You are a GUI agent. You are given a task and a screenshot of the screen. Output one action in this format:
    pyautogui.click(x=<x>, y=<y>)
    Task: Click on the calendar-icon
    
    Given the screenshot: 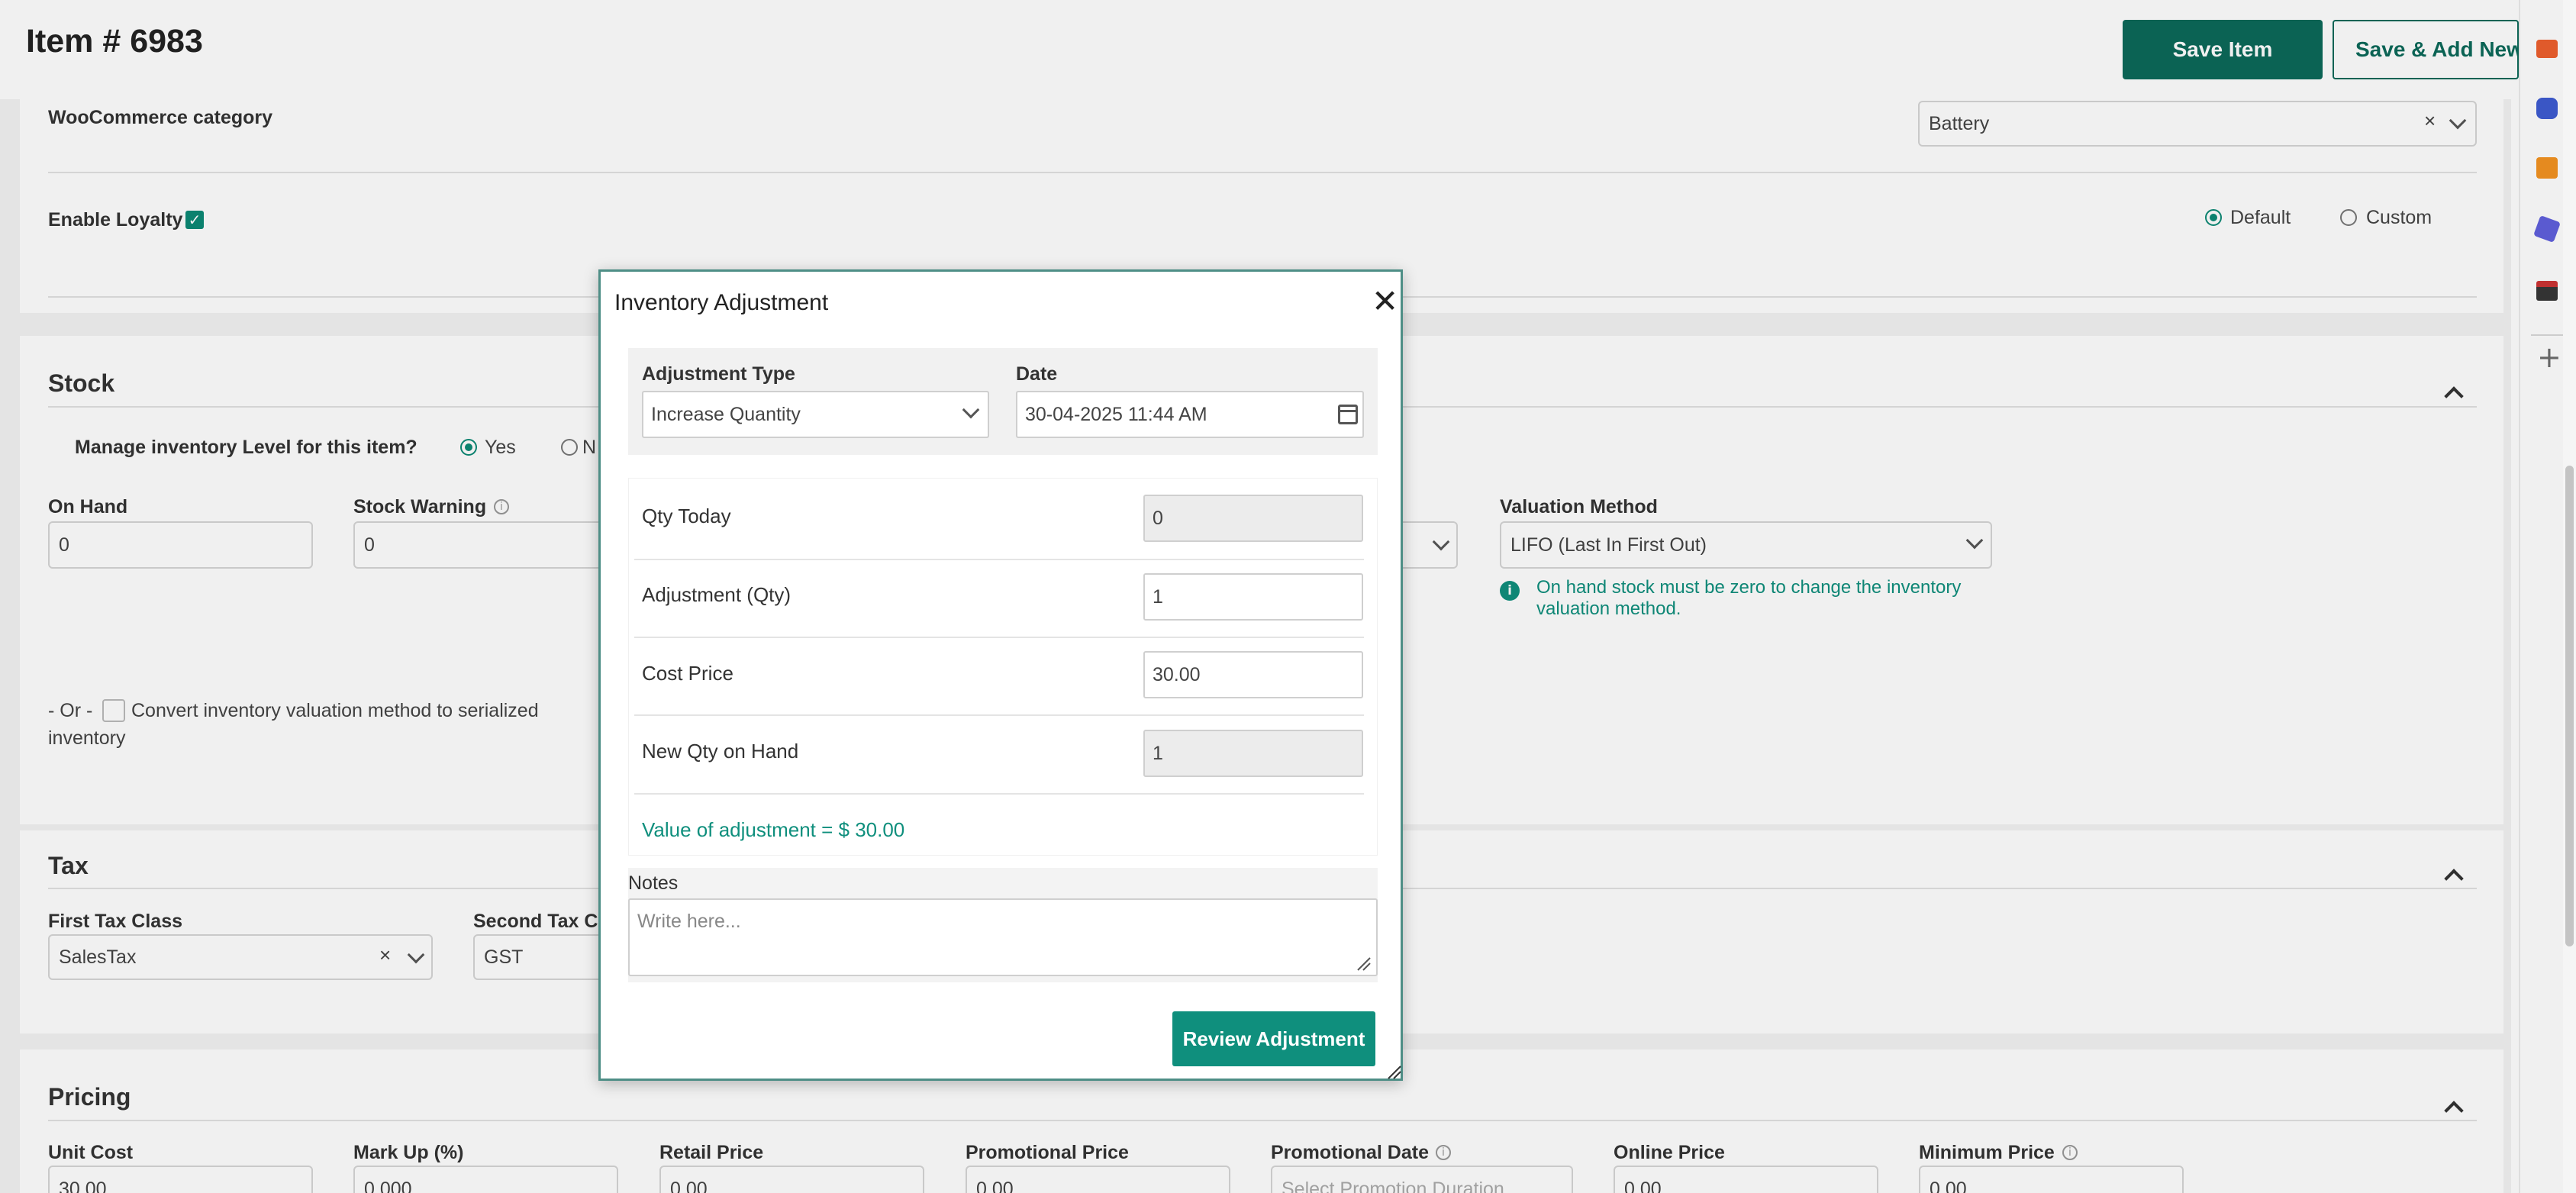 What is the action you would take?
    pyautogui.click(x=1348, y=414)
    